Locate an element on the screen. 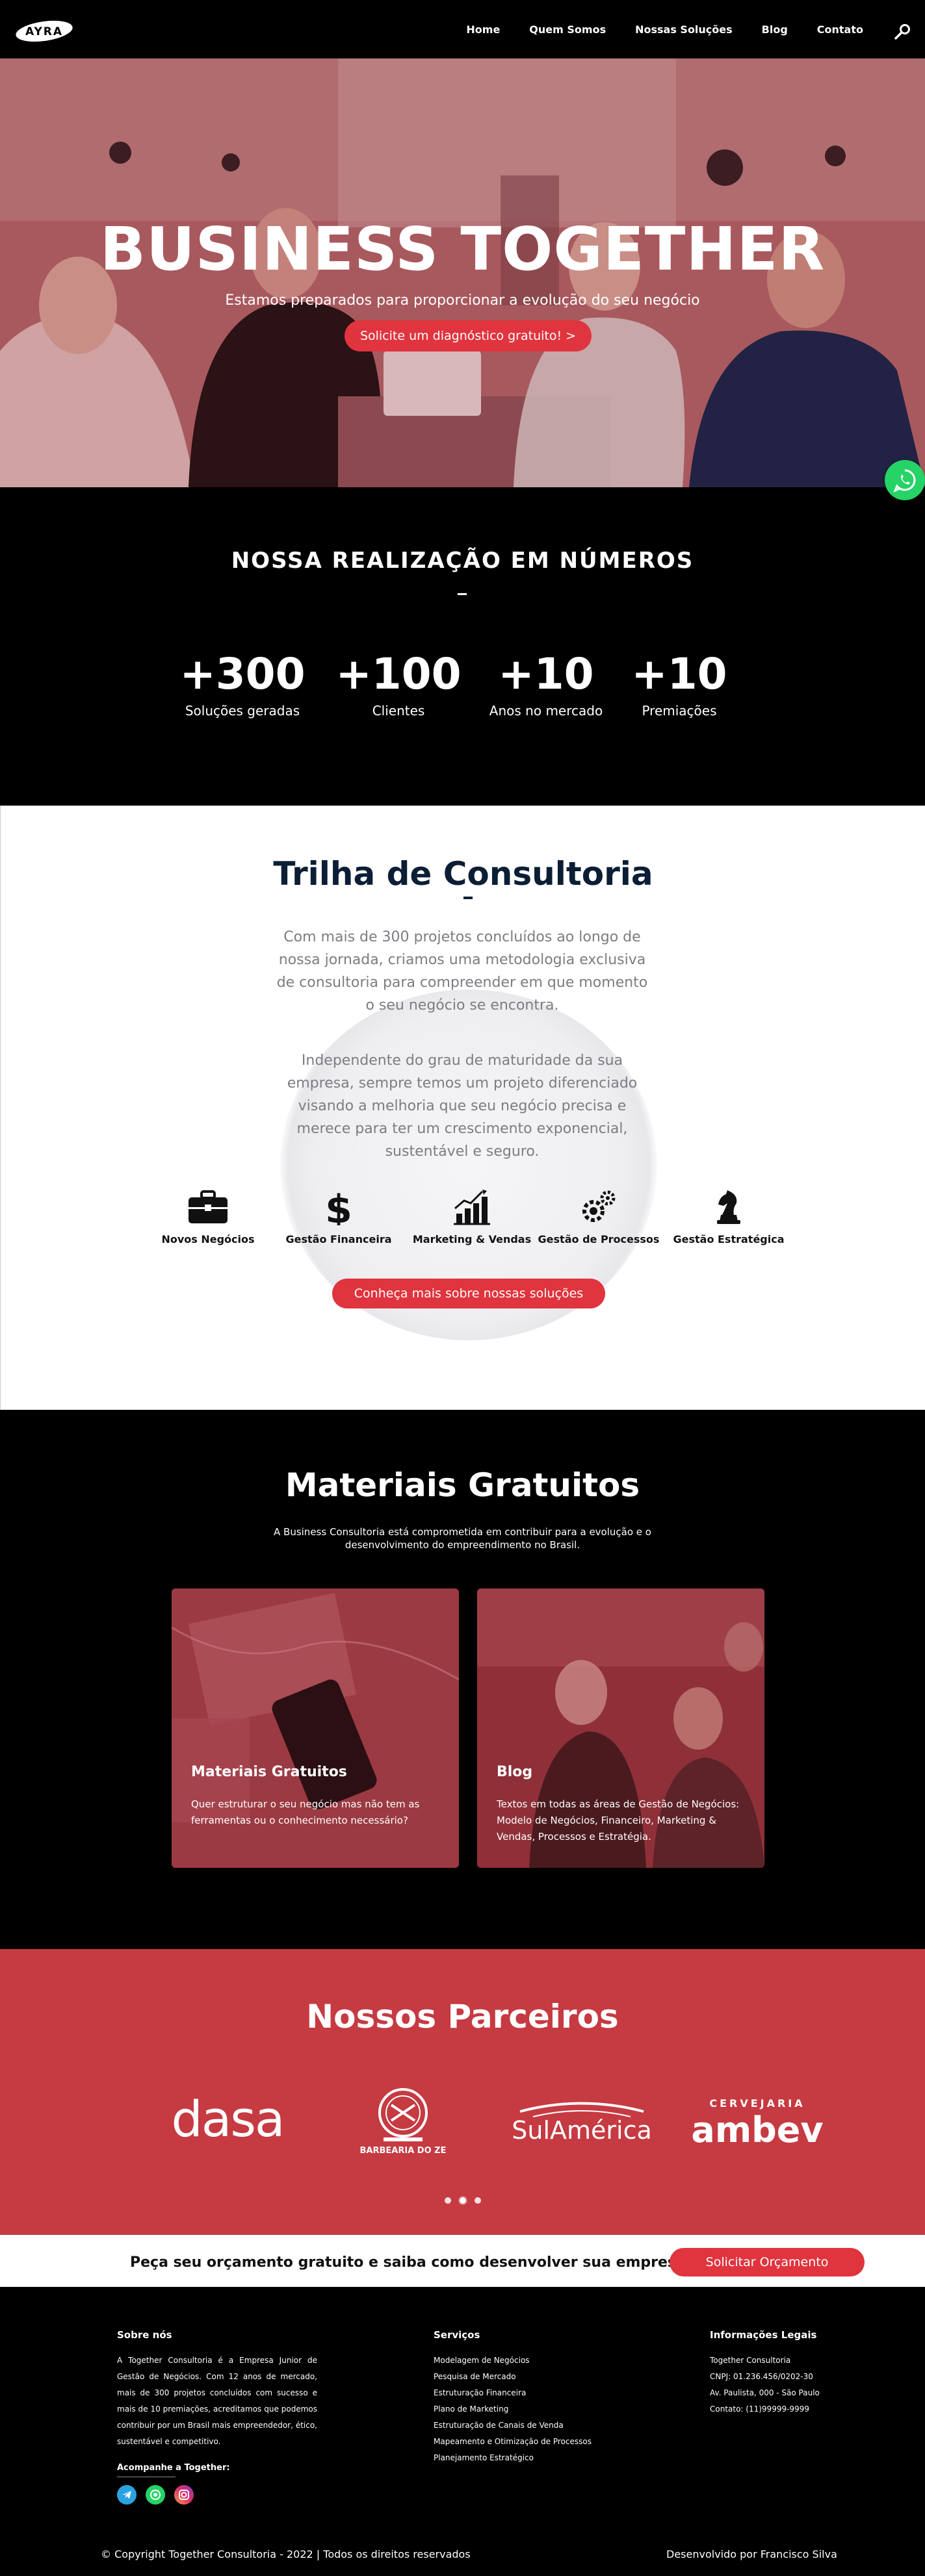 The image size is (925, 2576). svg-text: CERVEJARIA is located at coordinates (757, 2103).